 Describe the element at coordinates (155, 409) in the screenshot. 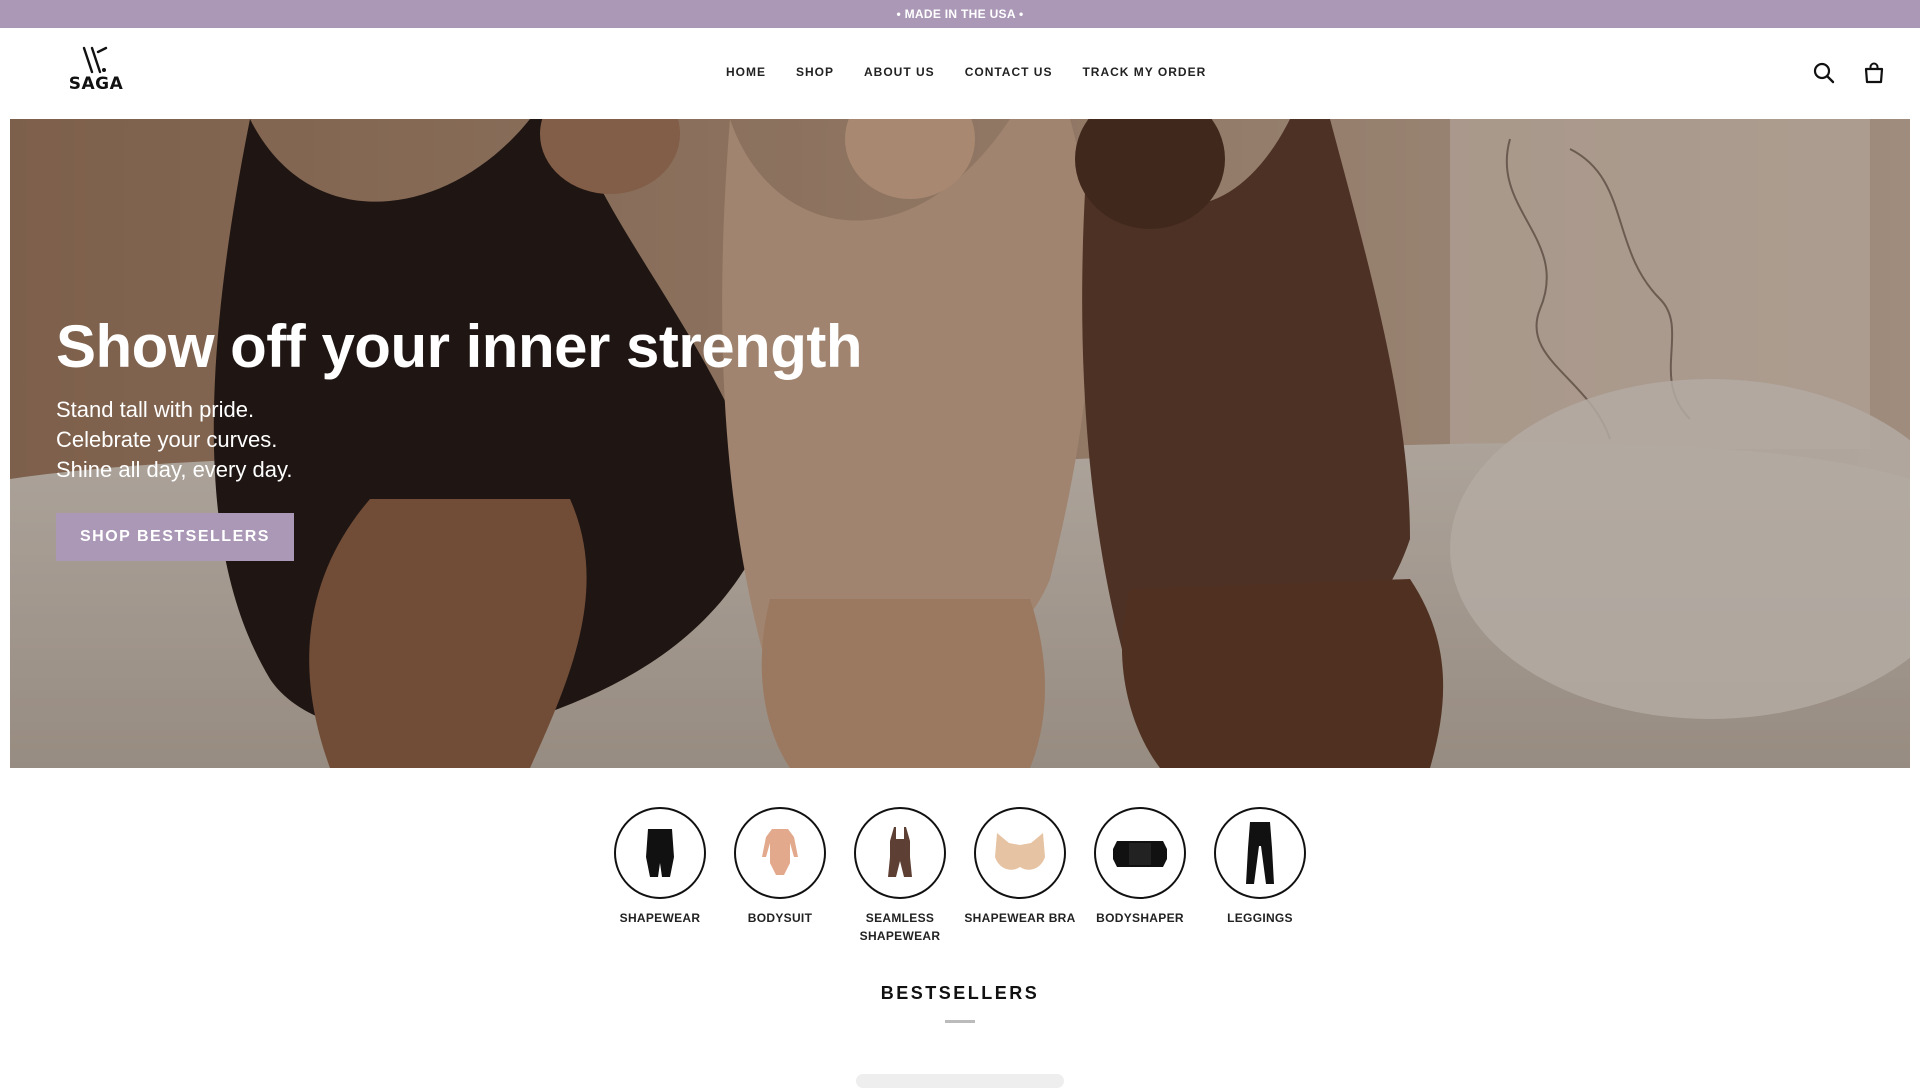

I see `hero-line-1: Stand tall with pride.` at that location.